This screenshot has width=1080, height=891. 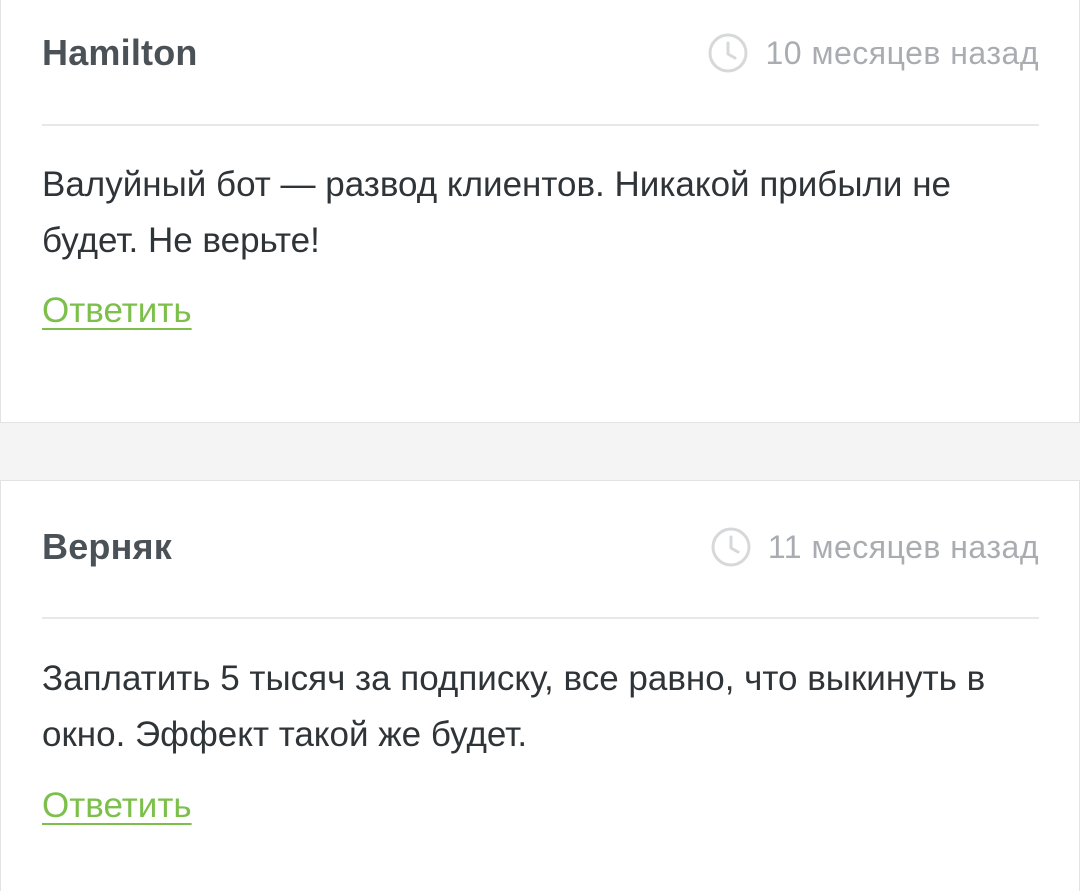 What do you see at coordinates (902, 52) in the screenshot?
I see `comment-time-text: 10 месяцев назад` at bounding box center [902, 52].